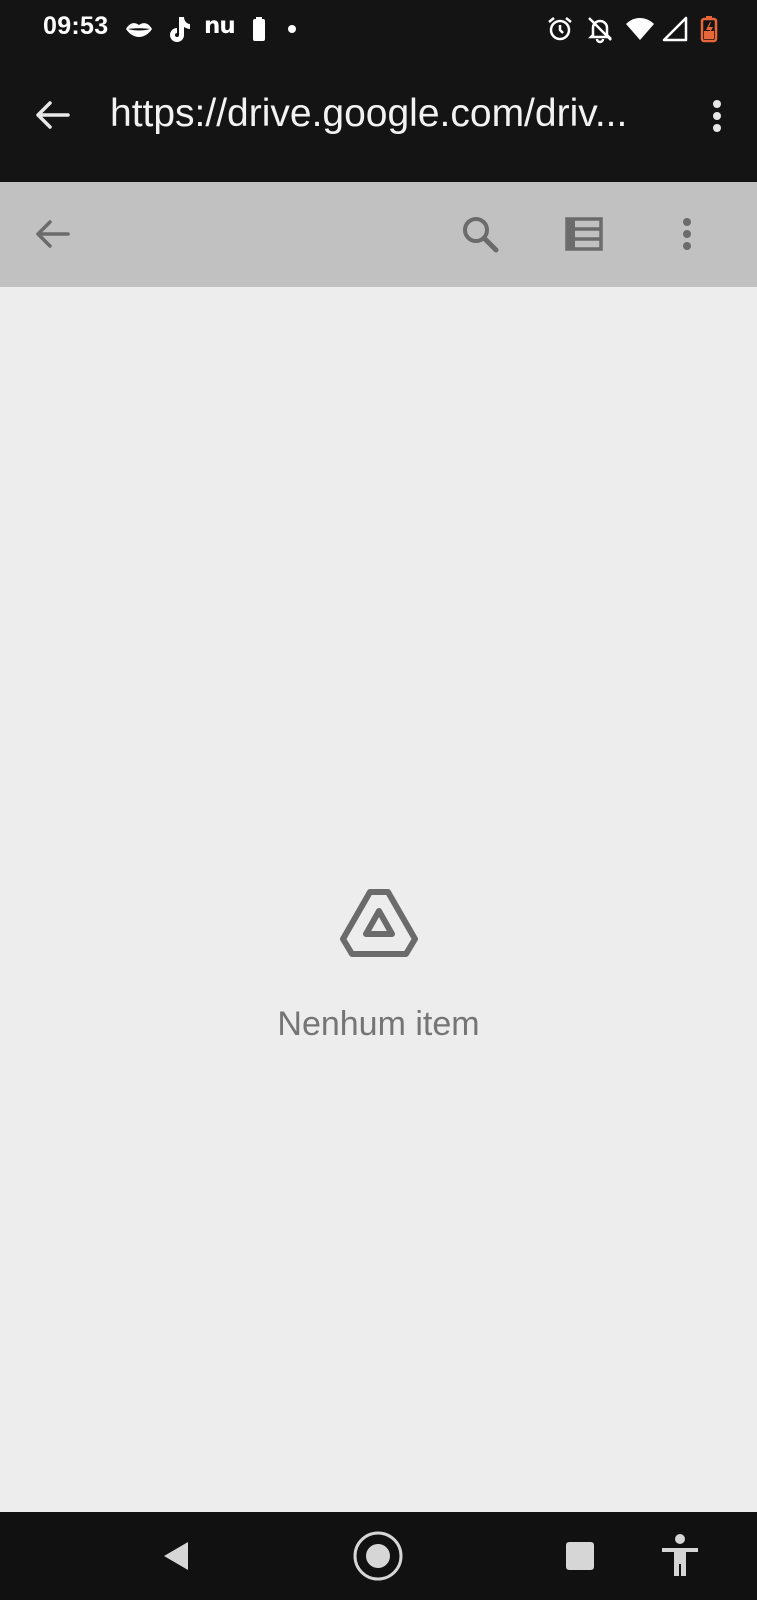 The image size is (757, 1600). I want to click on status-time: 09:53, so click(76, 26).